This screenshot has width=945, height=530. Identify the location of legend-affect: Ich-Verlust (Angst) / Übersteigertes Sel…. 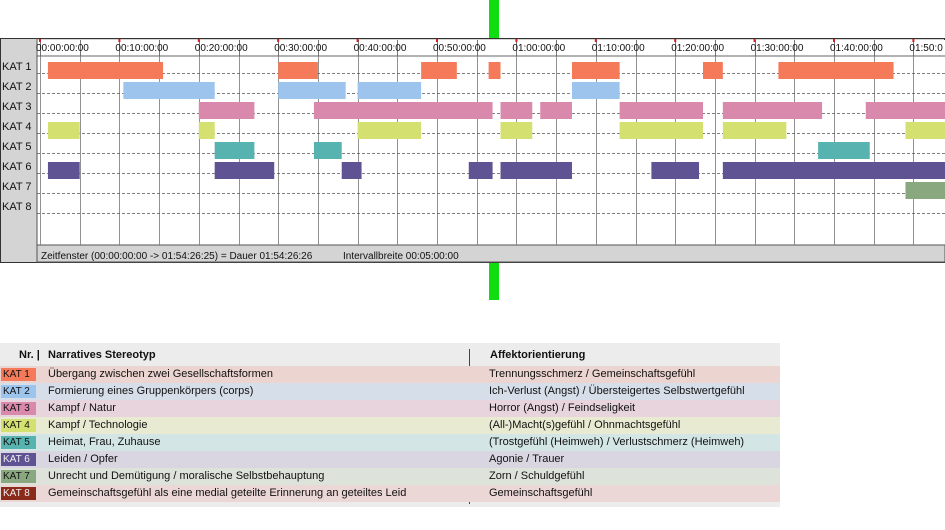
(617, 391).